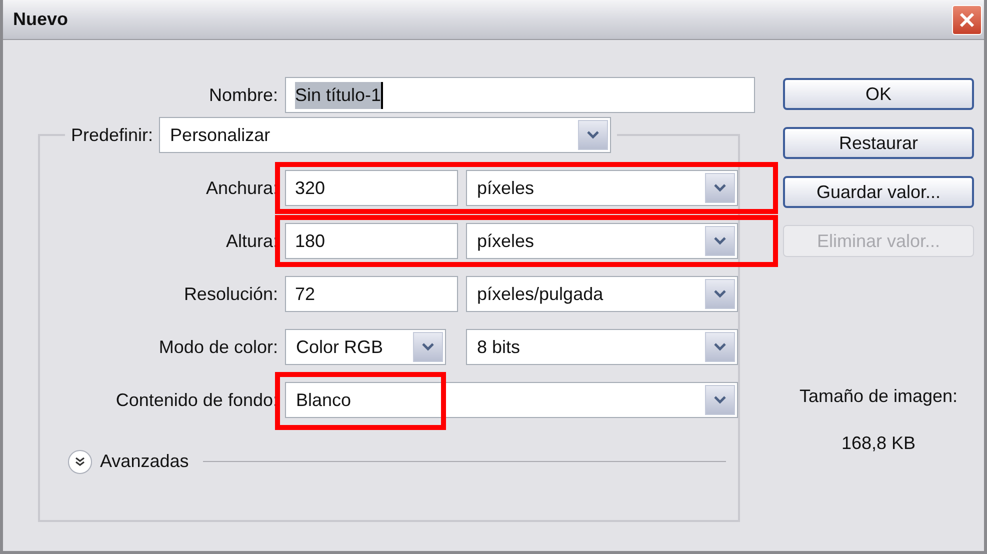  I want to click on preset-dropdown: Personalizar, so click(385, 135).